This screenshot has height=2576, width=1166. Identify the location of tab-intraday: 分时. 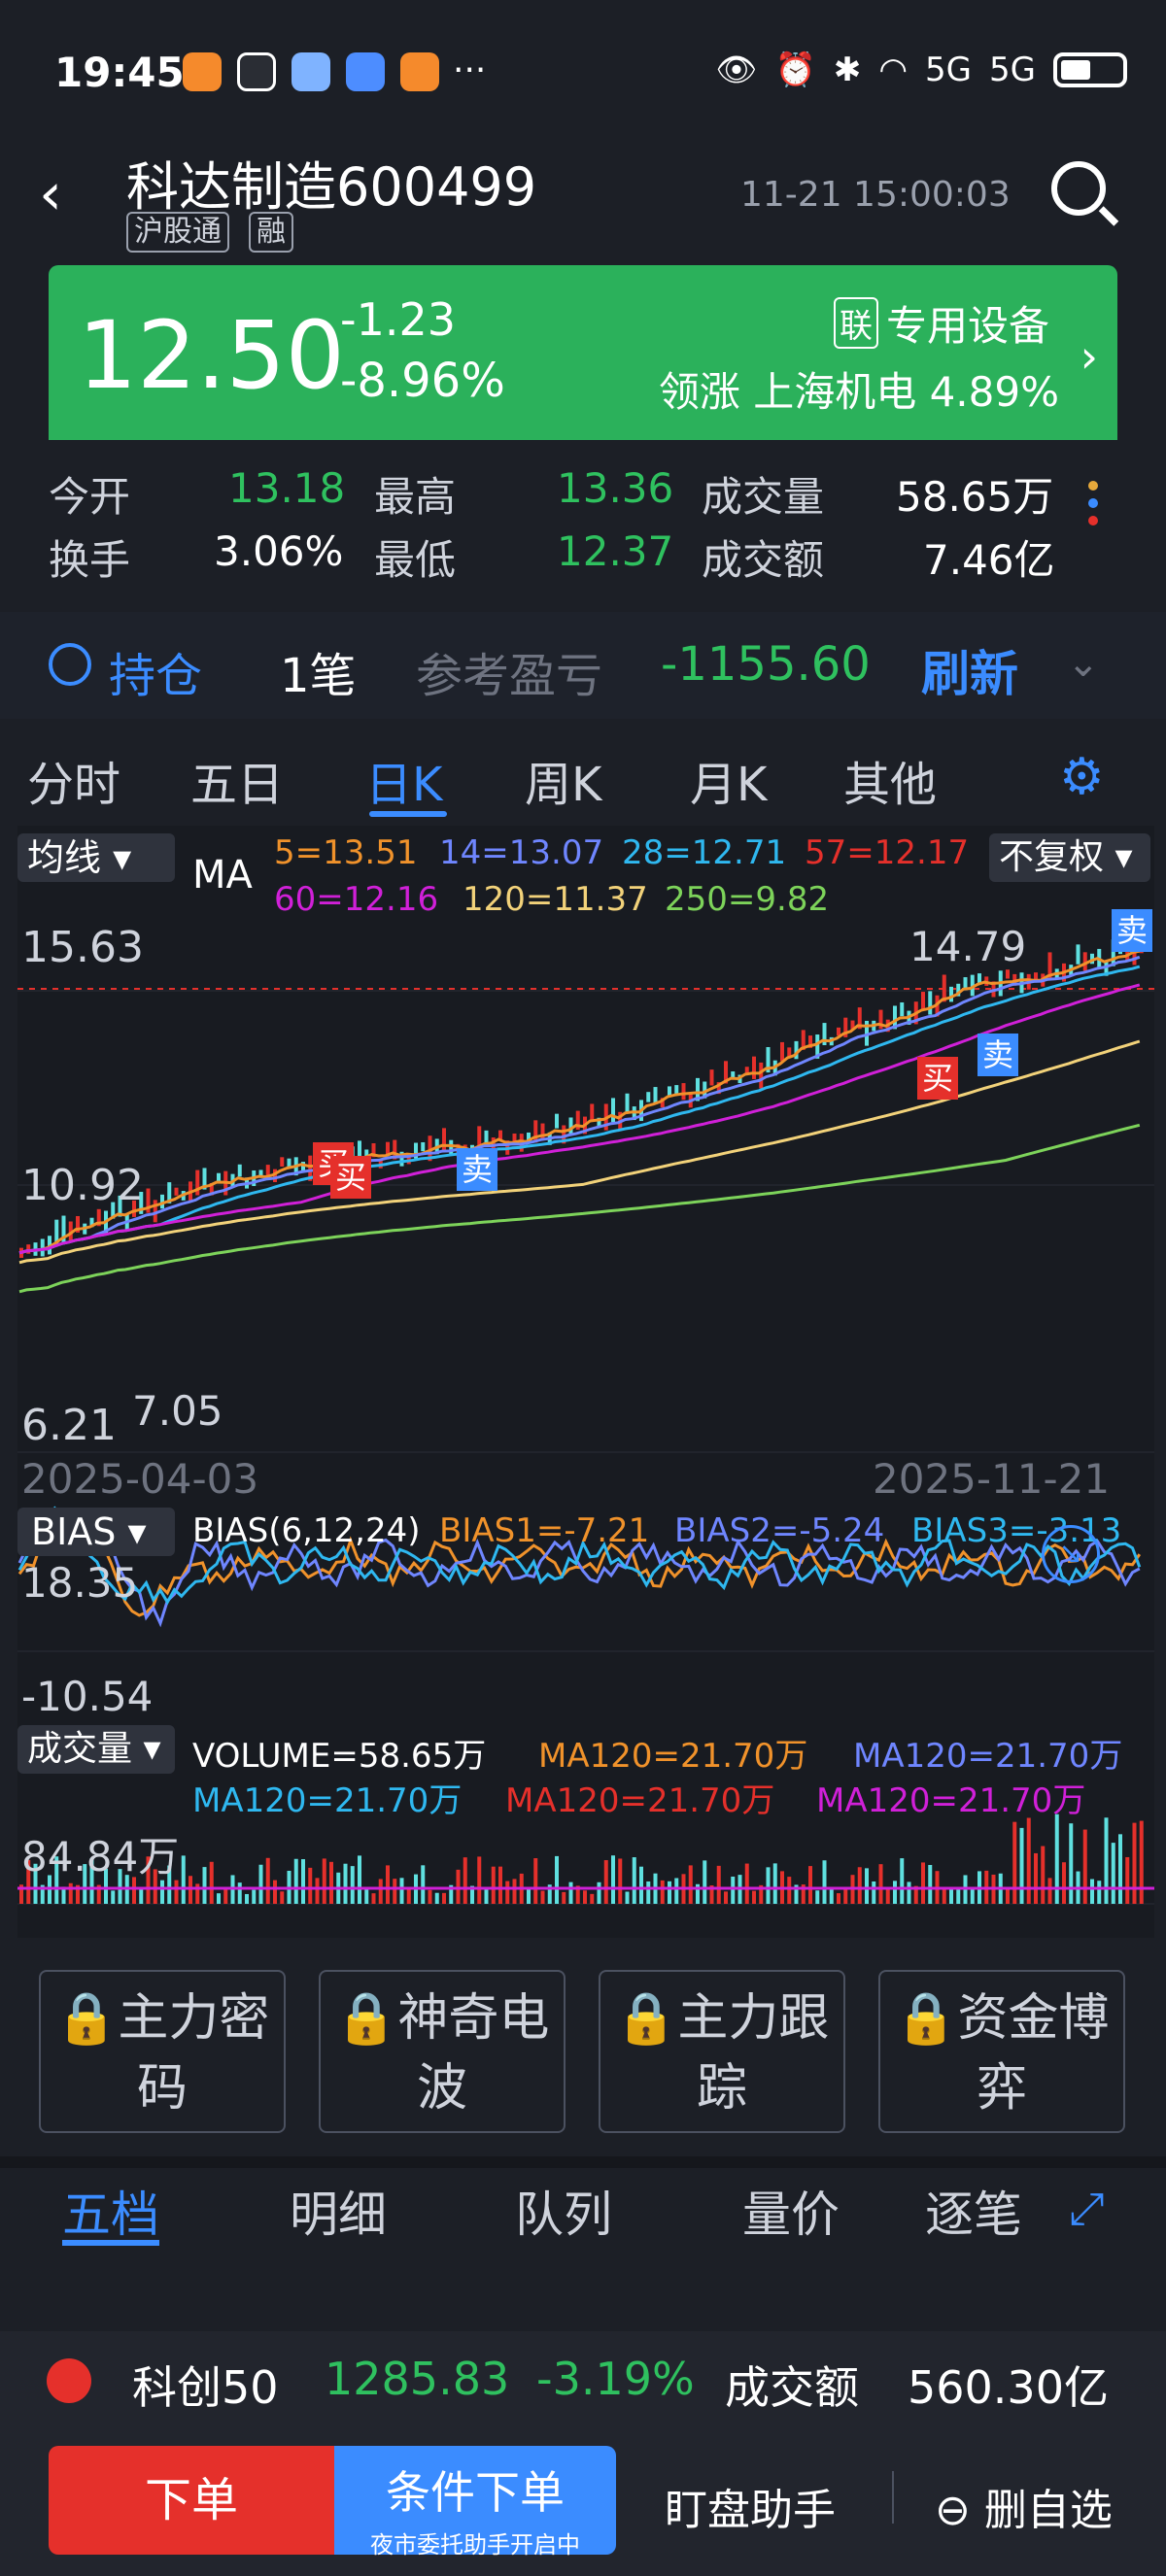
(73, 780).